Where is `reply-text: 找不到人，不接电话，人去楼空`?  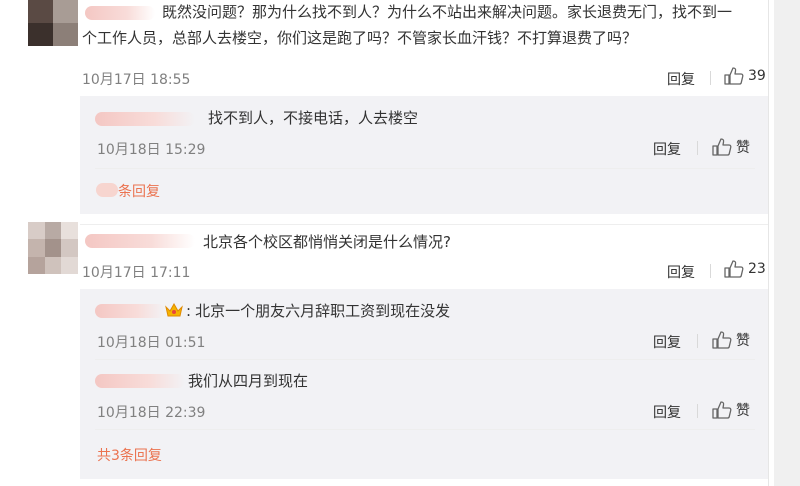
reply-text: 找不到人，不接电话，人去楼空 is located at coordinates (313, 118).